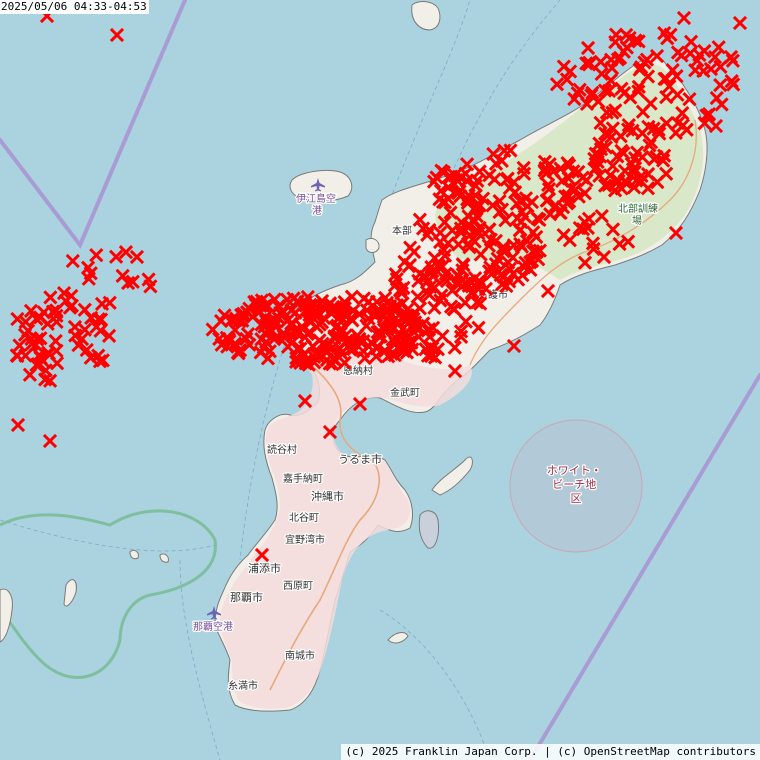  I want to click on label-itoman: 糸満市, so click(243, 685).